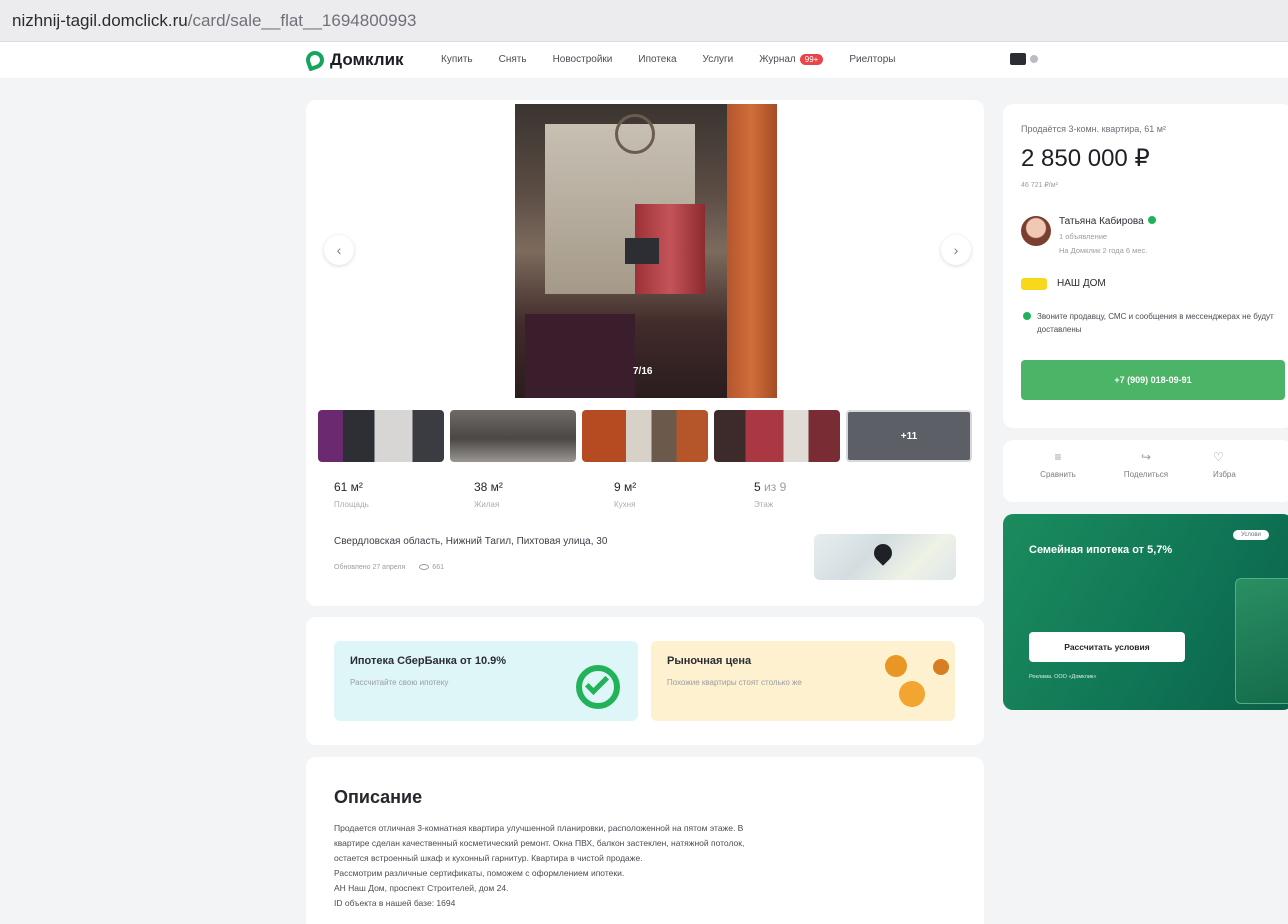 This screenshot has width=1288, height=924. What do you see at coordinates (625, 504) in the screenshot?
I see `fact-label: Кухня` at bounding box center [625, 504].